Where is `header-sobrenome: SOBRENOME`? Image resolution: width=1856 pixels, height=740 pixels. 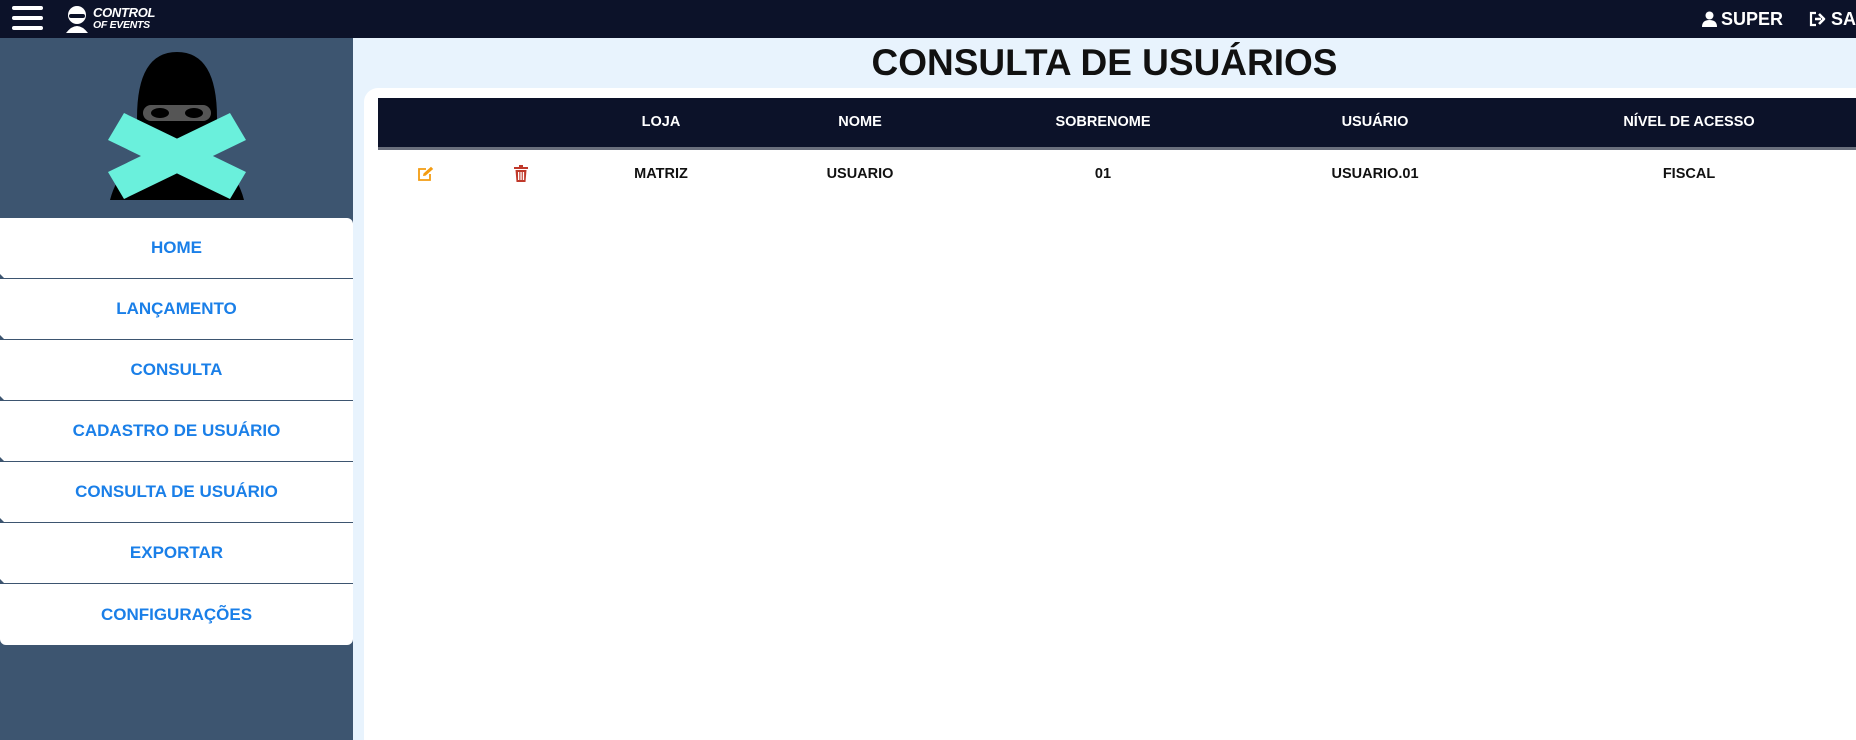 header-sobrenome: SOBRENOME is located at coordinates (1103, 124).